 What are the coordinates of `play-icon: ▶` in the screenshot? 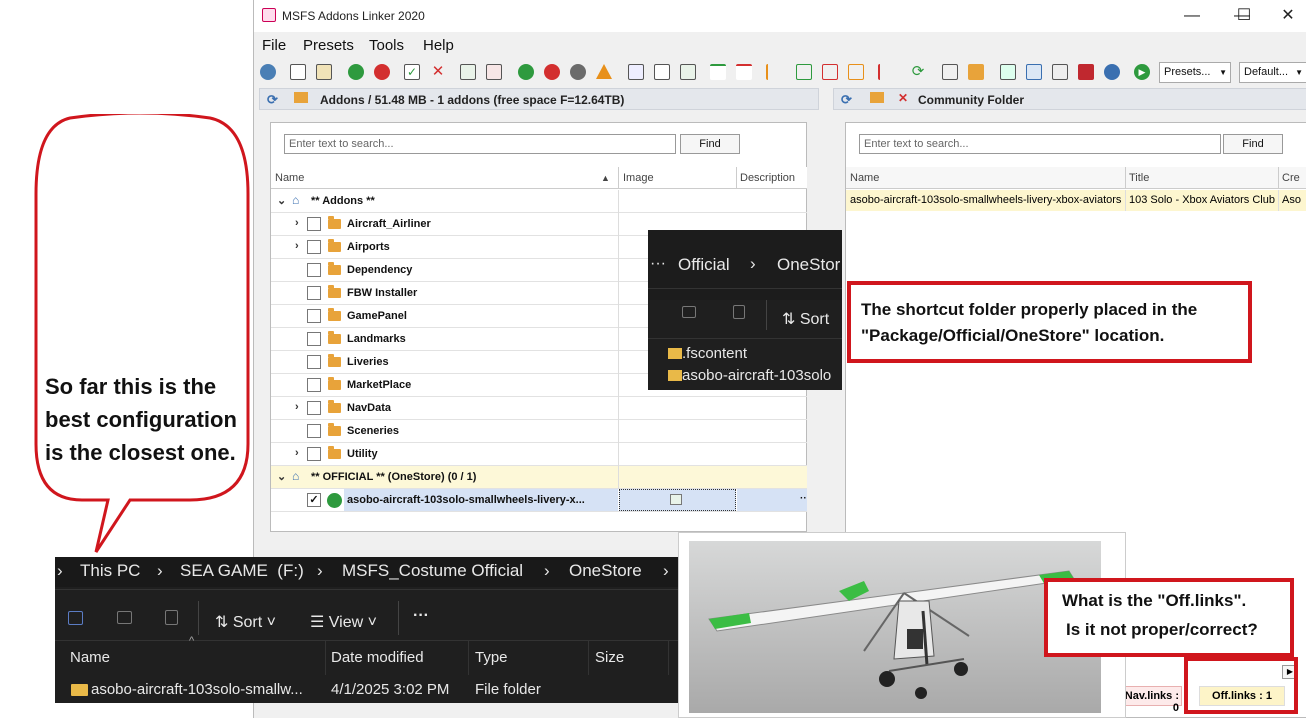 It's located at (1142, 72).